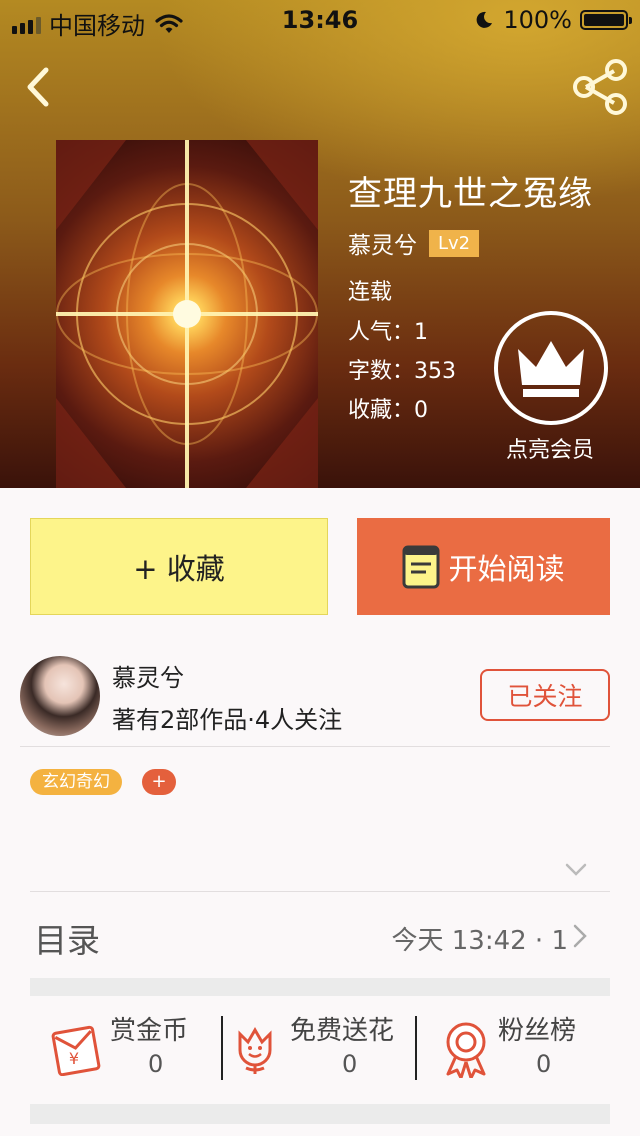  Describe the element at coordinates (227, 720) in the screenshot. I see `author-stats: 著有2部作品·4人关注` at that location.